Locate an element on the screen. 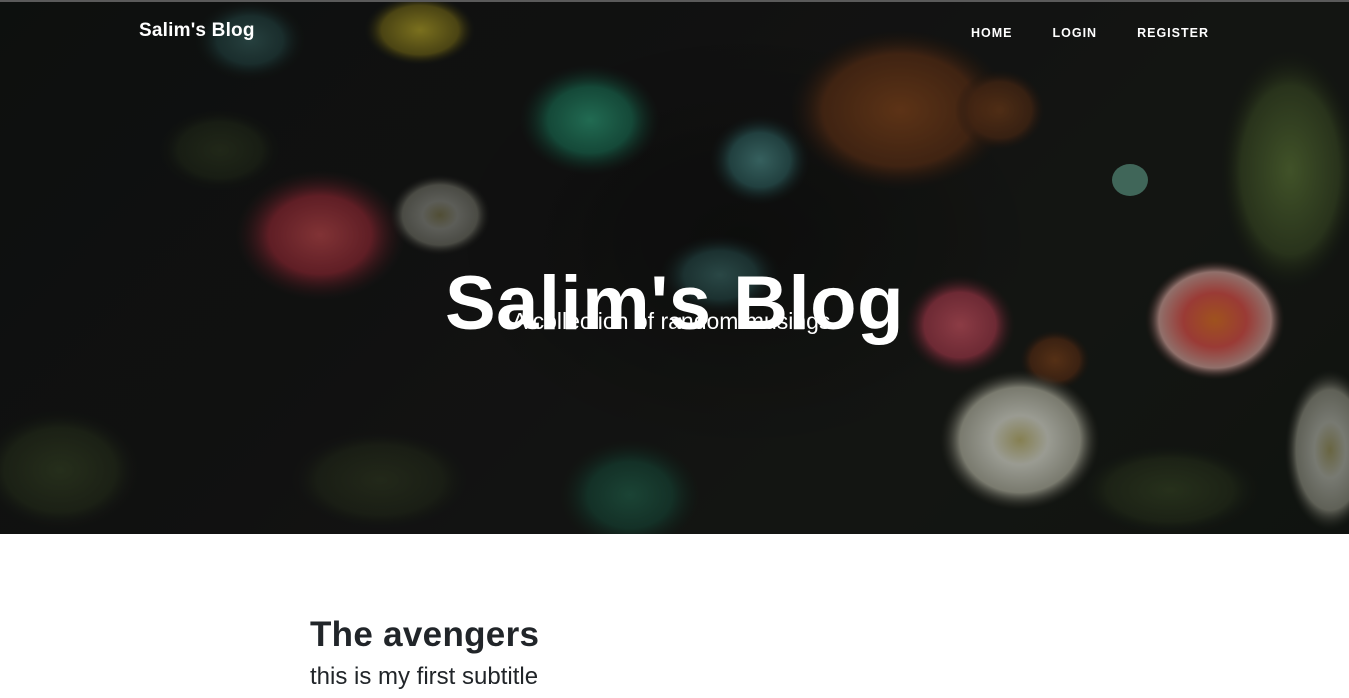  site-subheading: A collection of random musings. is located at coordinates (674, 321).